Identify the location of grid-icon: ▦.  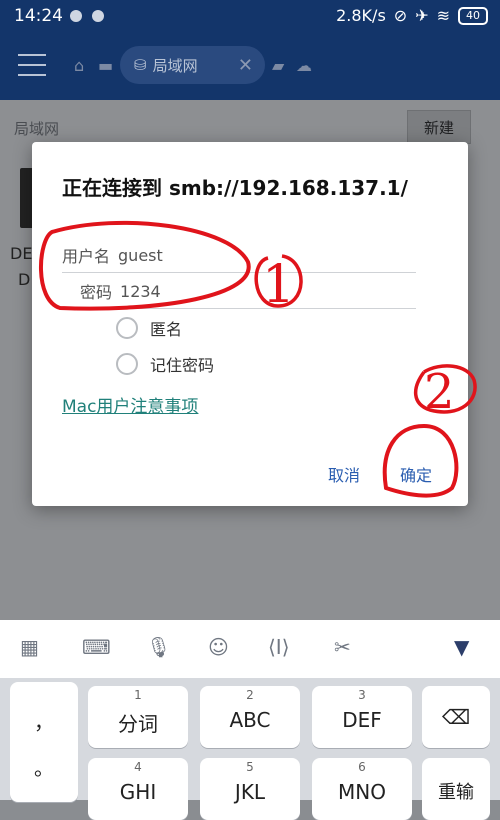
(29, 647).